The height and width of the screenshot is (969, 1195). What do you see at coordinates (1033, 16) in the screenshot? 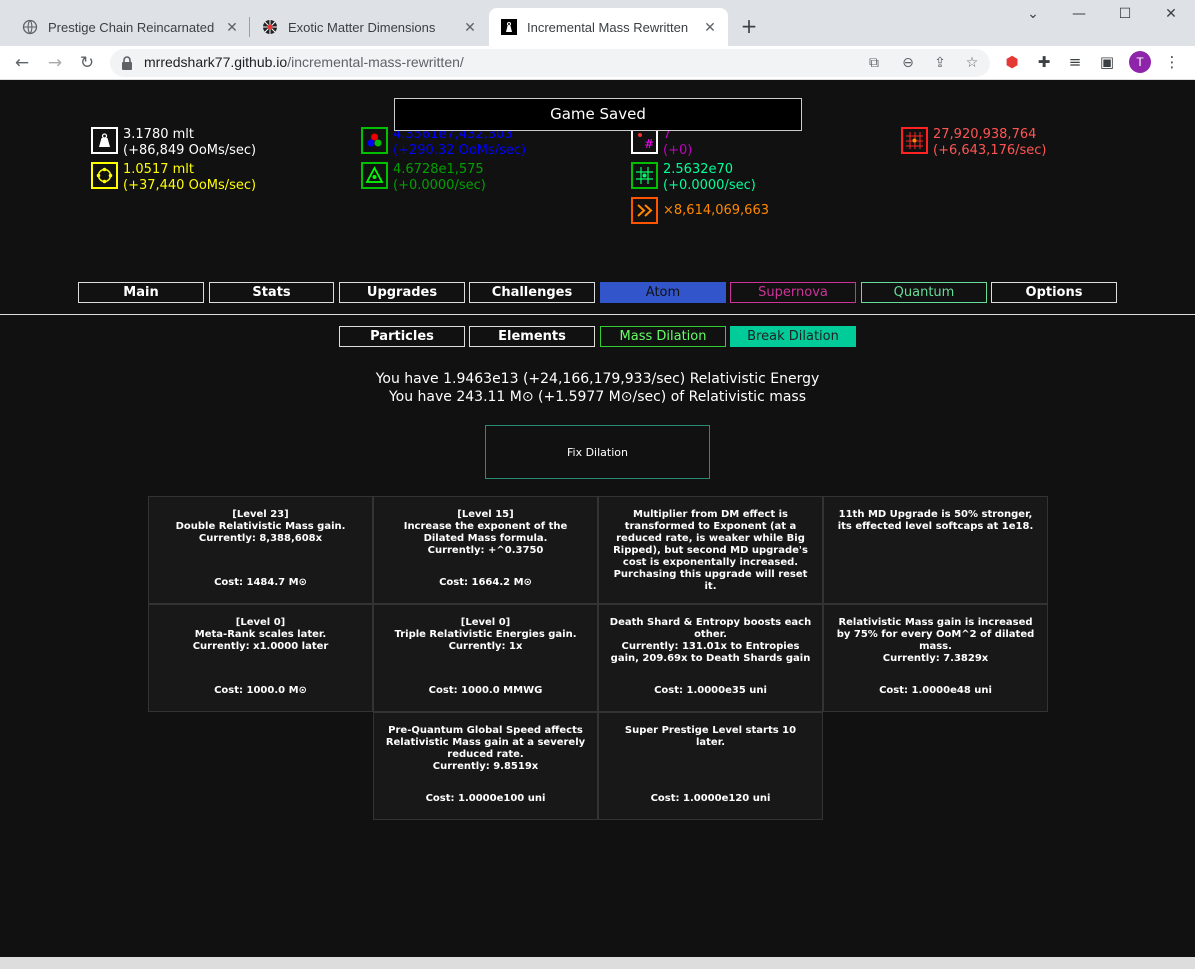
I see `tab-search-icon: ⌄` at bounding box center [1033, 16].